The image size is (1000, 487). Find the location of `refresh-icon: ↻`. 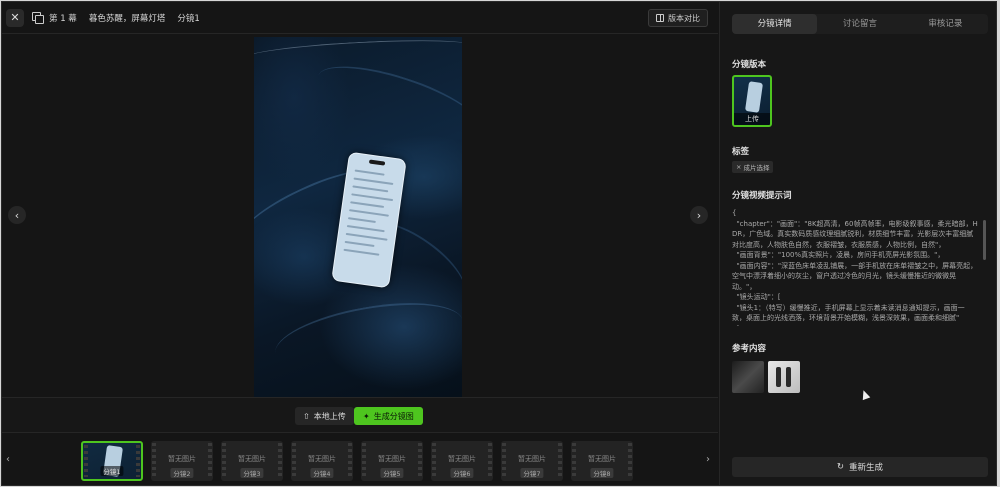

refresh-icon: ↻ is located at coordinates (840, 467).